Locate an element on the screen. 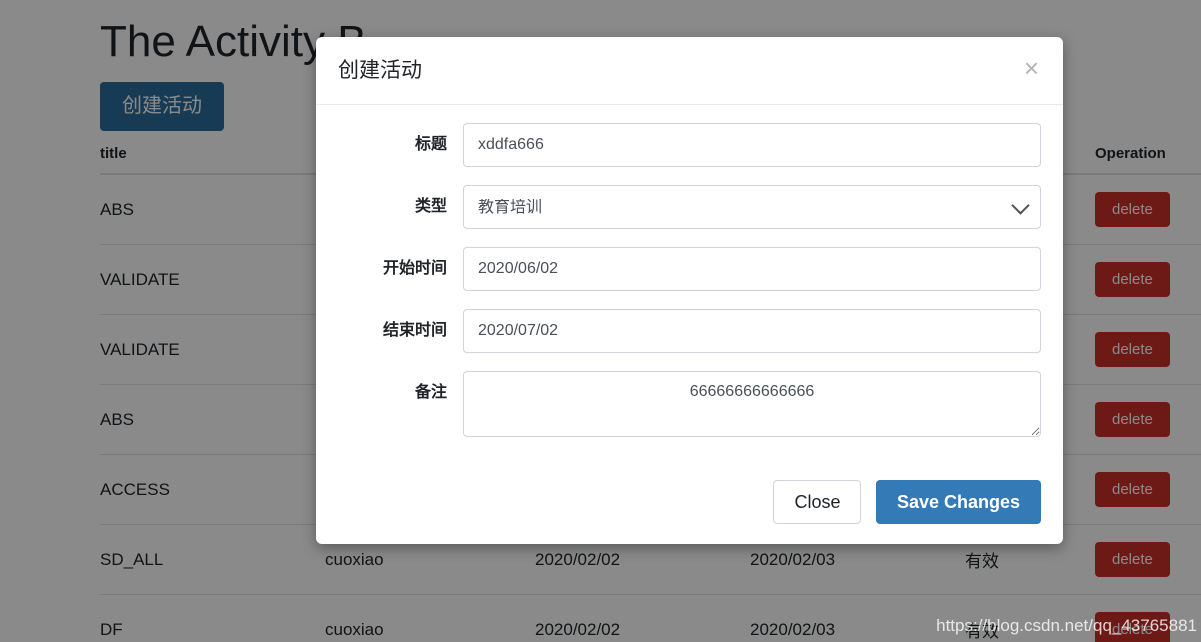 This screenshot has height=642, width=1201. form-row-type: 类型 教育培训 is located at coordinates (689, 207).